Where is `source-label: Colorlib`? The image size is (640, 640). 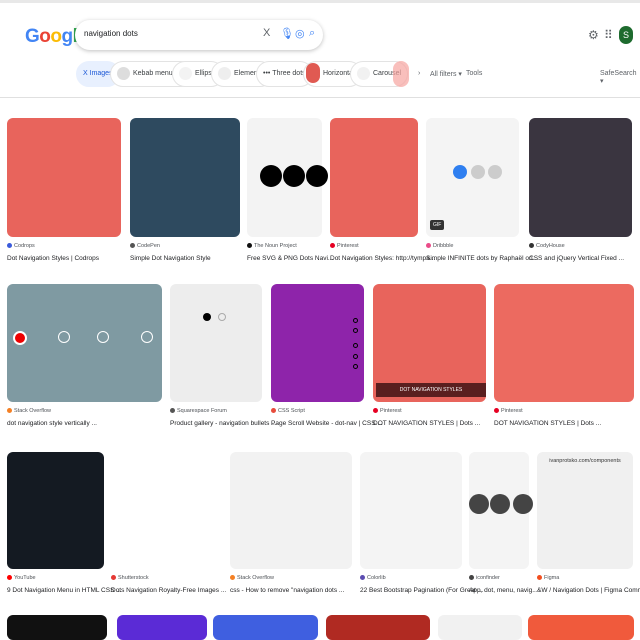
source-label: Colorlib is located at coordinates (376, 578).